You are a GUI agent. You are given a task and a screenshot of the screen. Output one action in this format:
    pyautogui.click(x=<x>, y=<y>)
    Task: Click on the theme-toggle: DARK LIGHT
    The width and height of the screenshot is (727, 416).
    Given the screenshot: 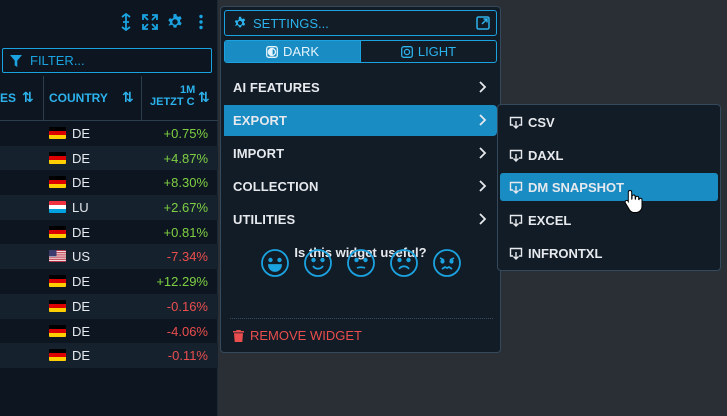 What is the action you would take?
    pyautogui.click(x=360, y=51)
    